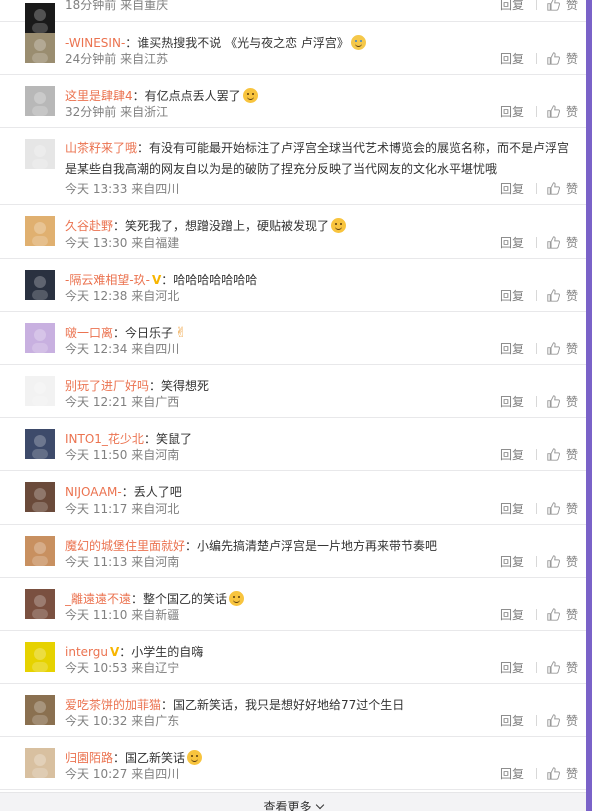 The width and height of the screenshot is (592, 811). What do you see at coordinates (96, 668) in the screenshot?
I see `comment-time: 今天 10:53` at bounding box center [96, 668].